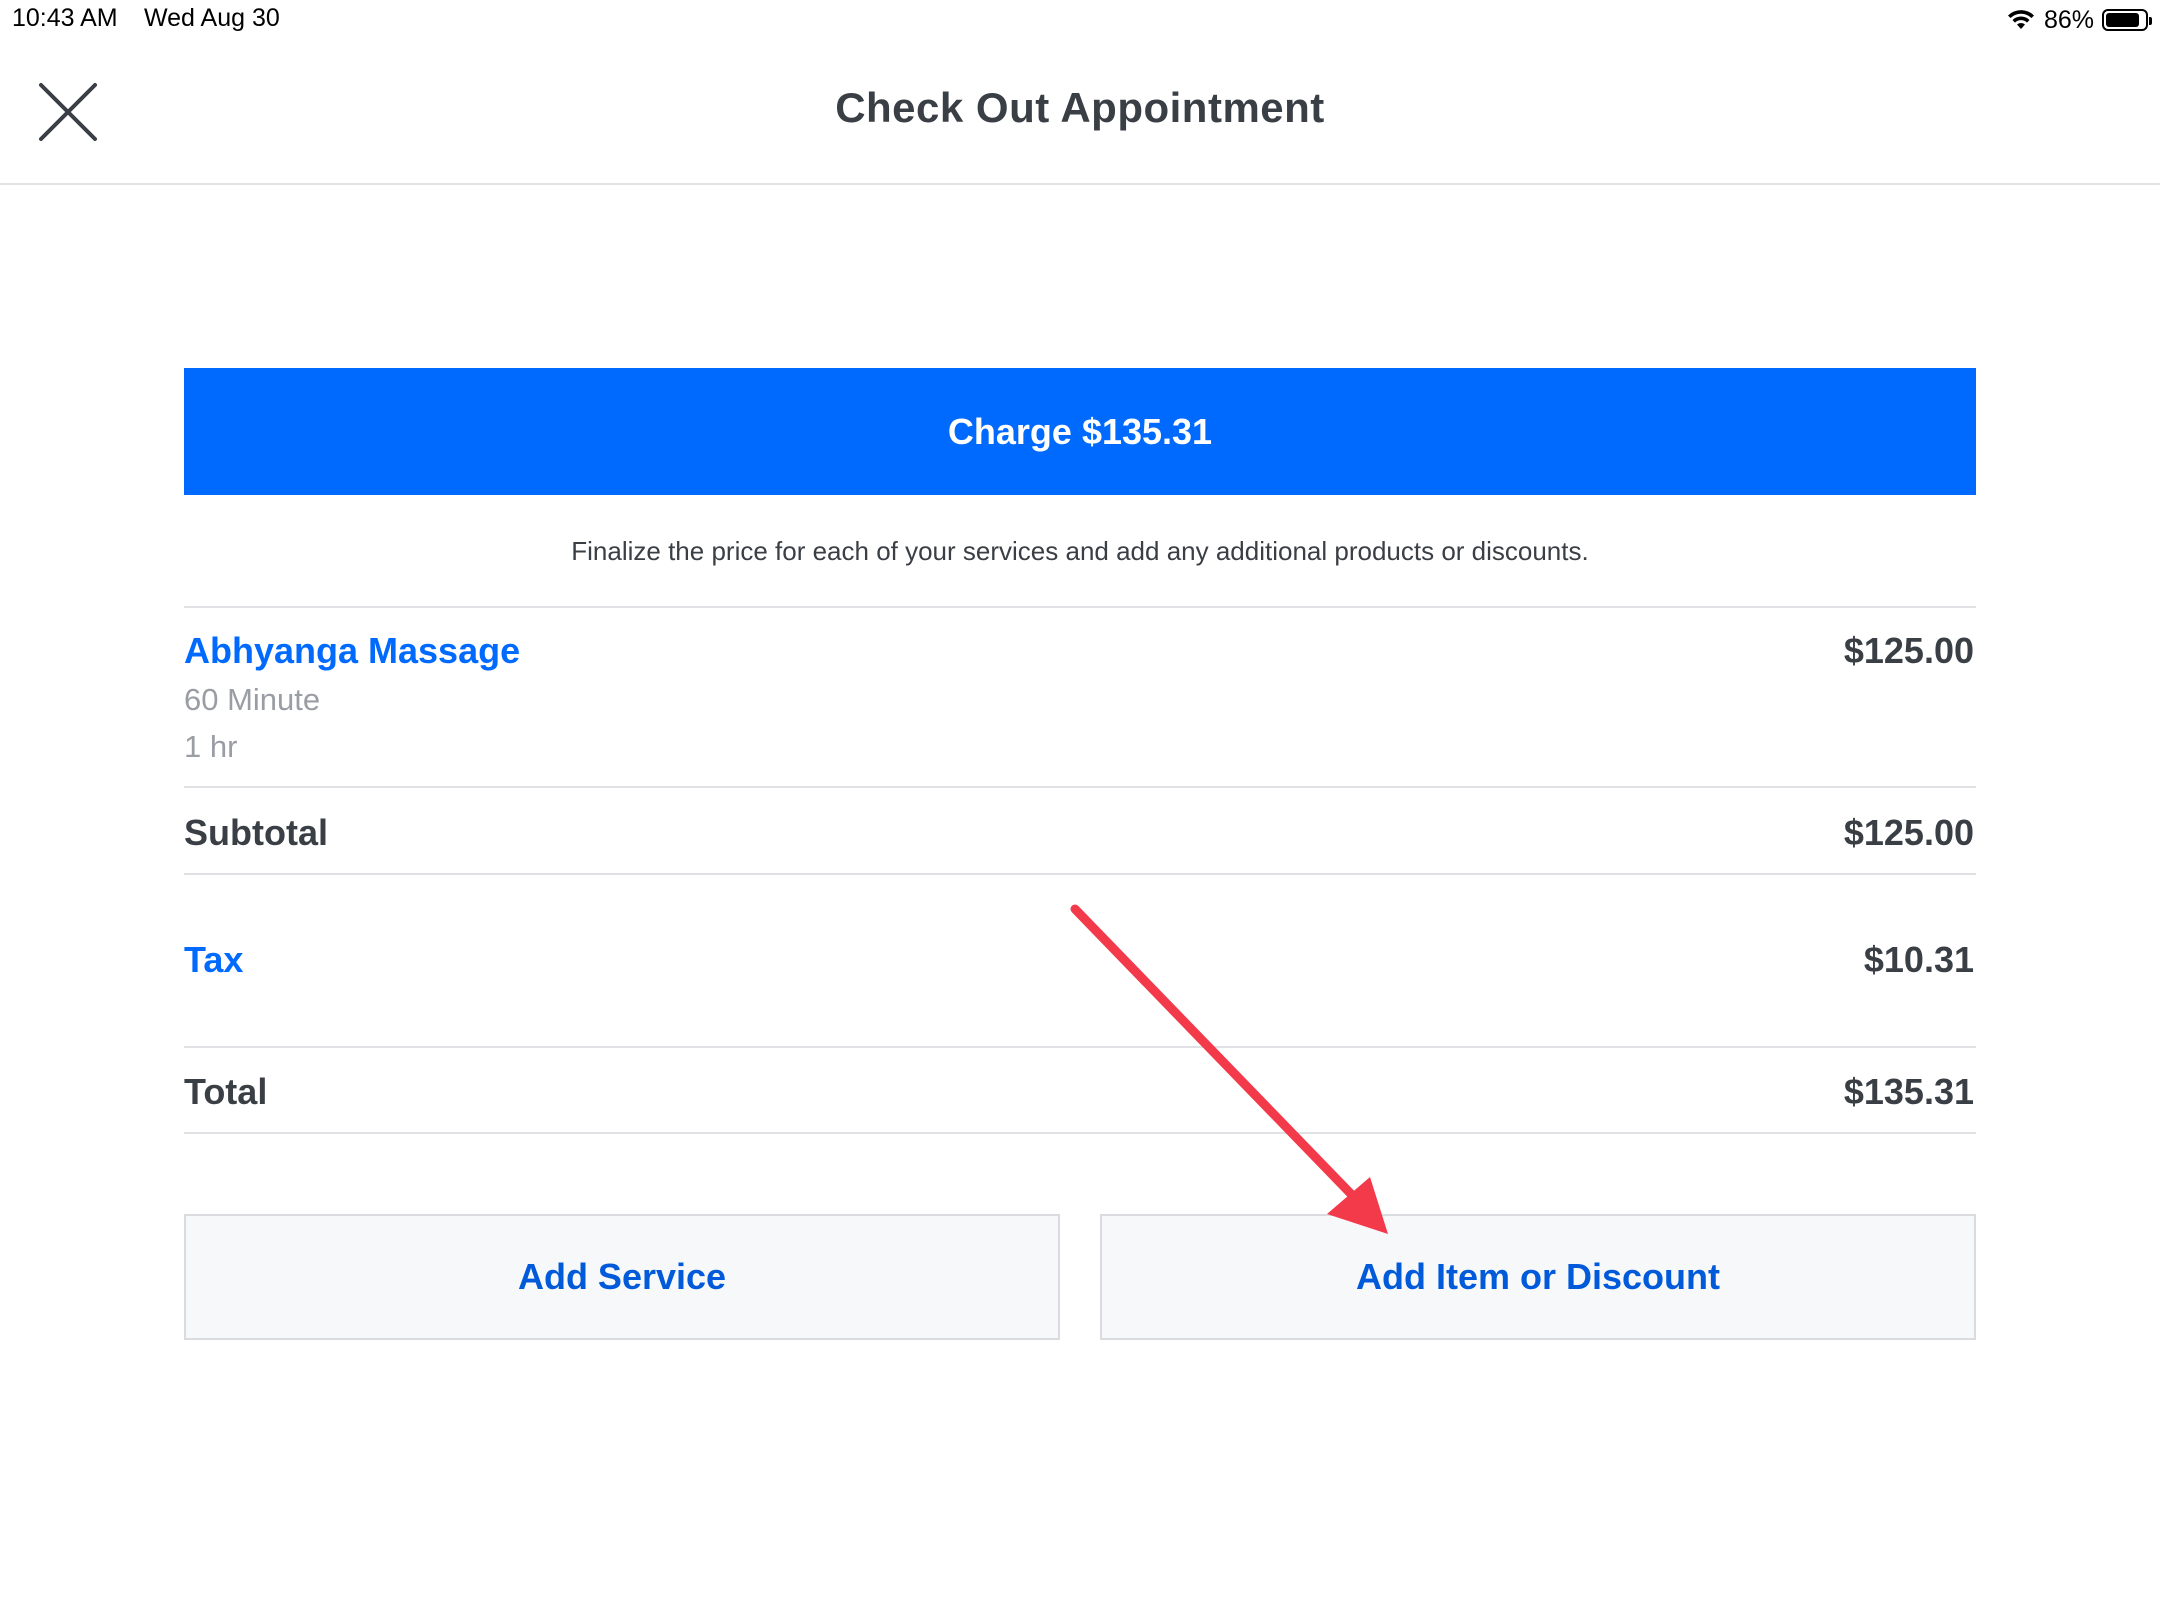 The height and width of the screenshot is (1620, 2160). What do you see at coordinates (2122, 20) in the screenshot?
I see `battery-level` at bounding box center [2122, 20].